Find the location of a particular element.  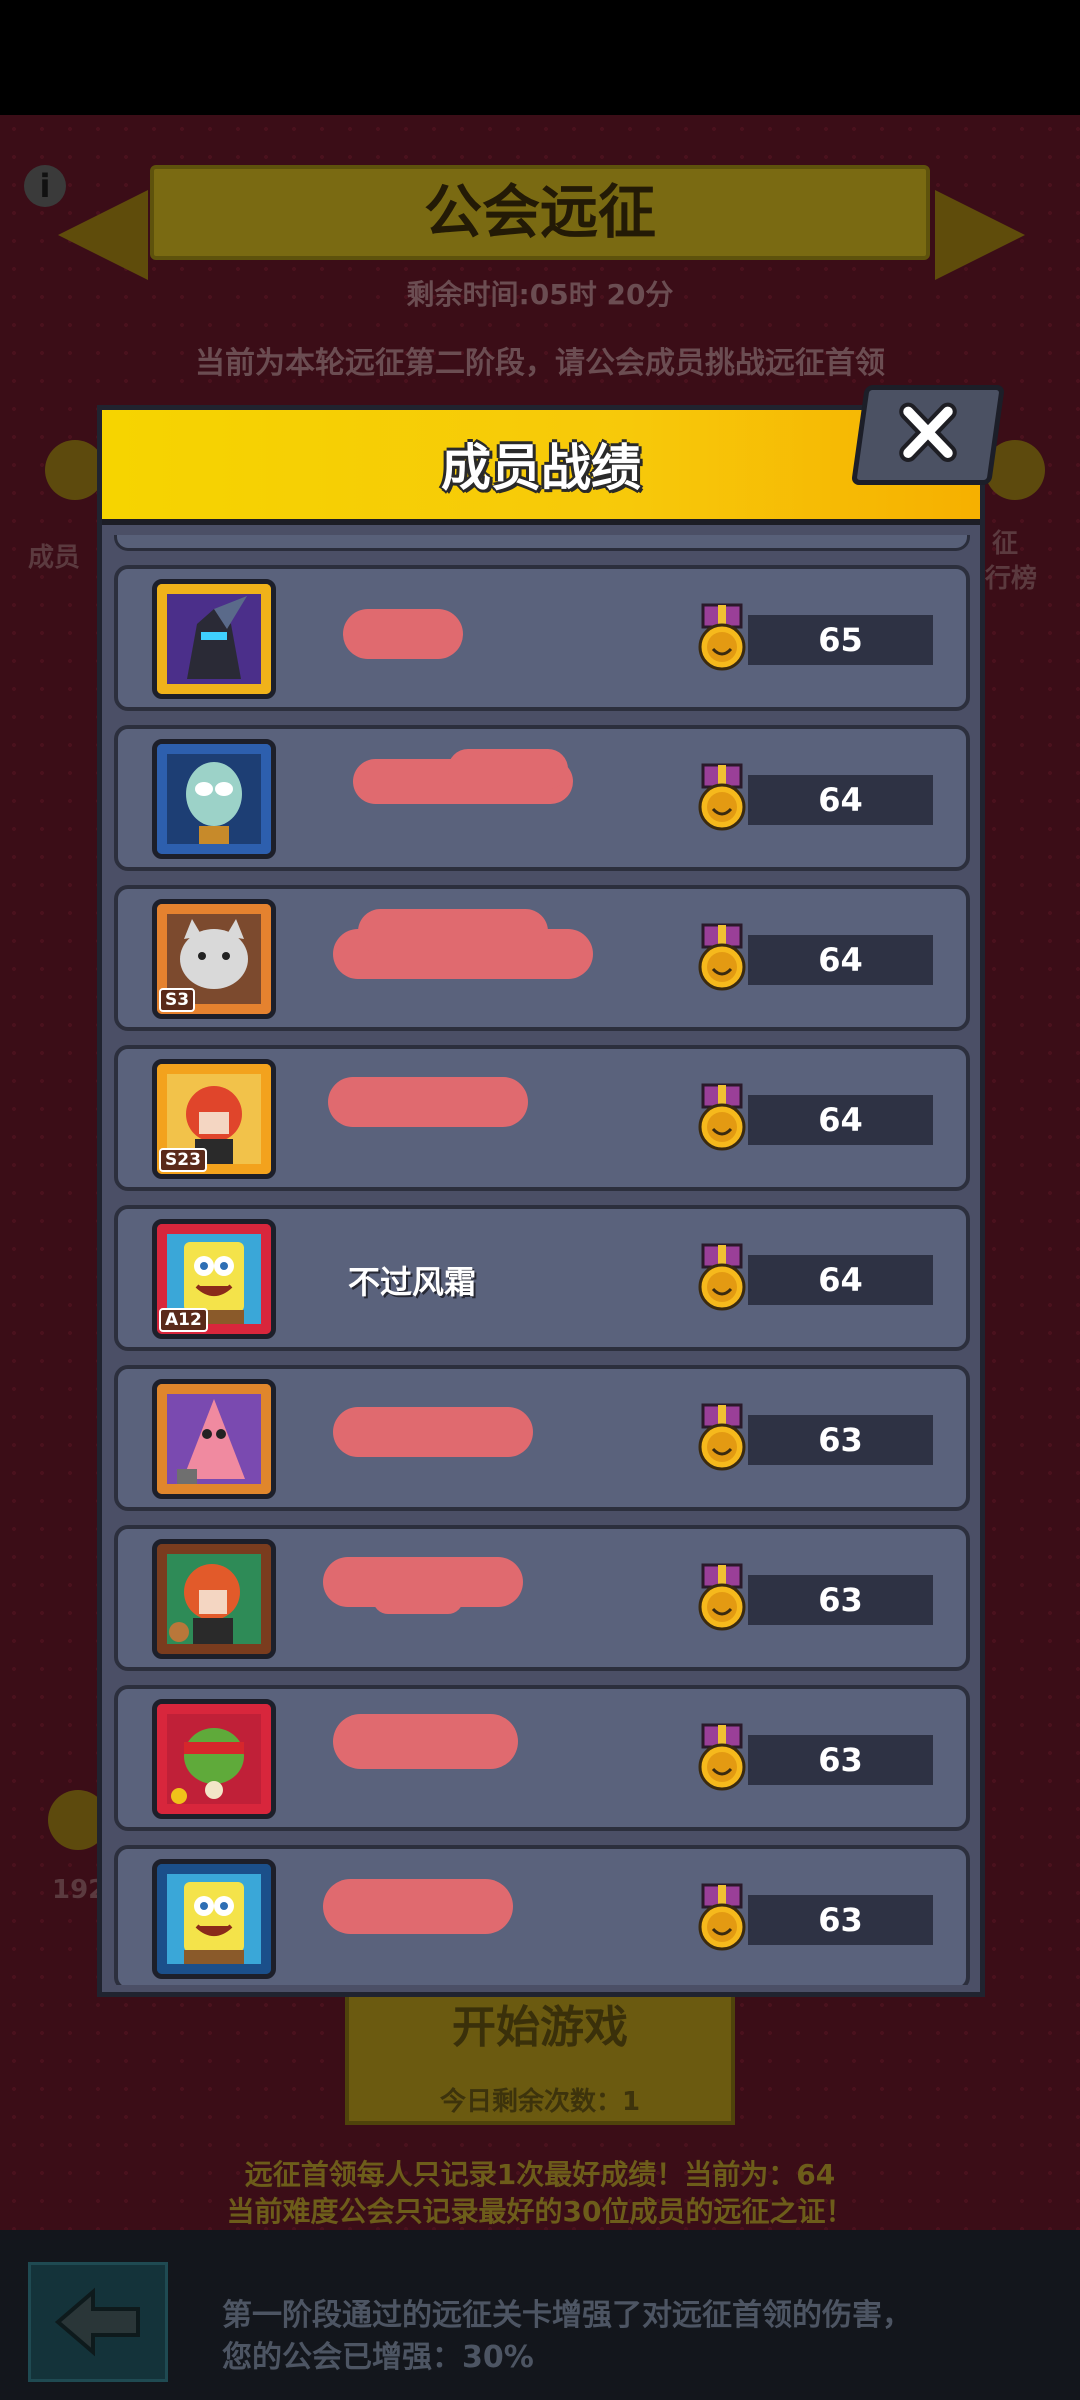

close-button is located at coordinates (928, 435).